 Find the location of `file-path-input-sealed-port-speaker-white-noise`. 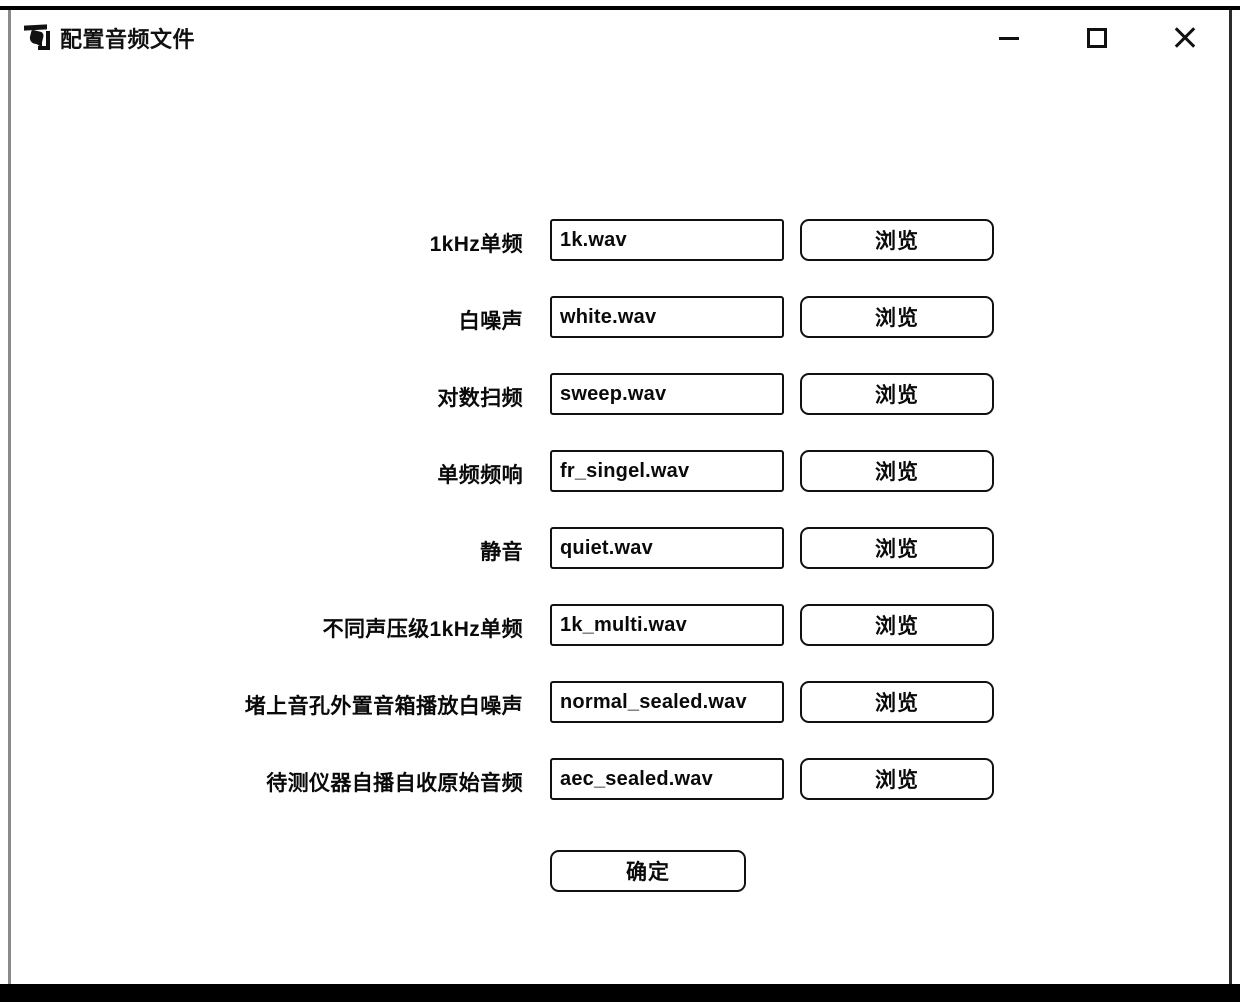

file-path-input-sealed-port-speaker-white-noise is located at coordinates (667, 702).